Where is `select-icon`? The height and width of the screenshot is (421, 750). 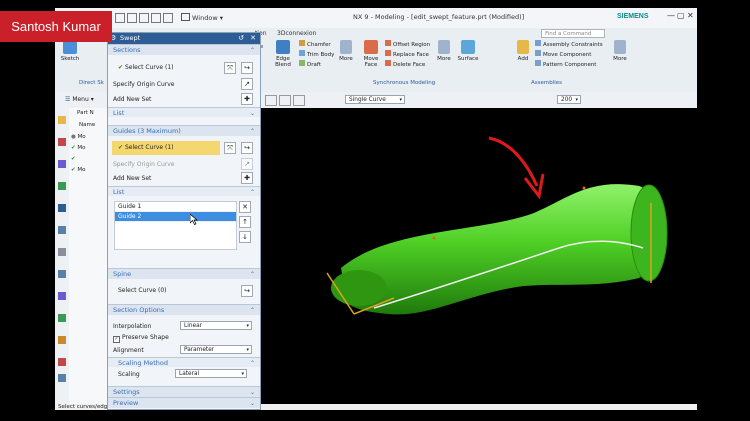
select-icon is located at coordinates (271, 100).